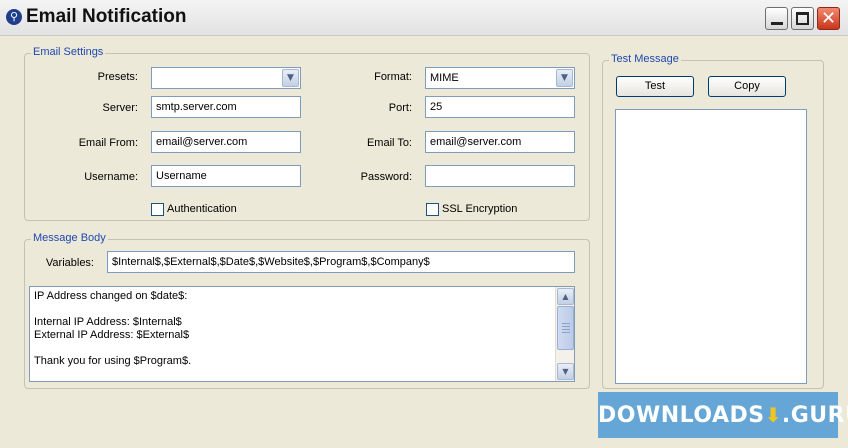 This screenshot has height=448, width=848. Describe the element at coordinates (226, 107) in the screenshot. I see `server-input: smtp.server.com` at that location.